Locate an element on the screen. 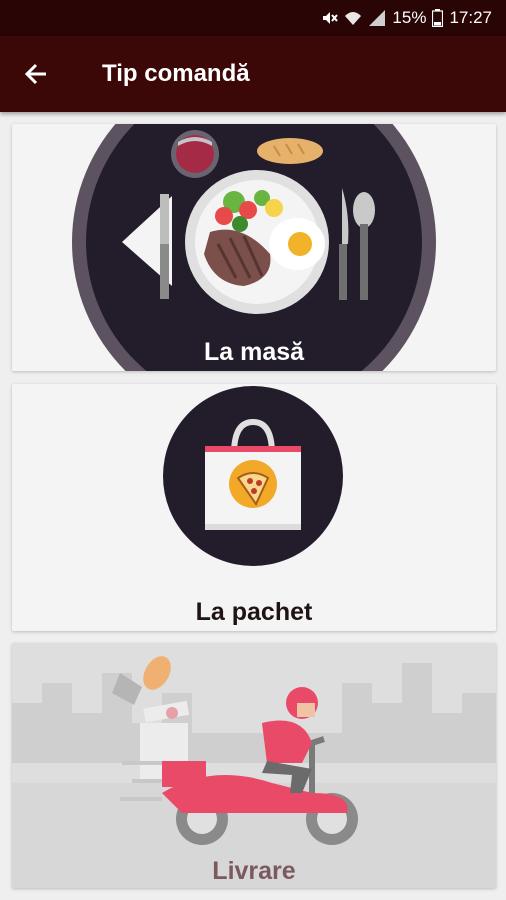 The image size is (506, 900). back-button is located at coordinates (36, 74).